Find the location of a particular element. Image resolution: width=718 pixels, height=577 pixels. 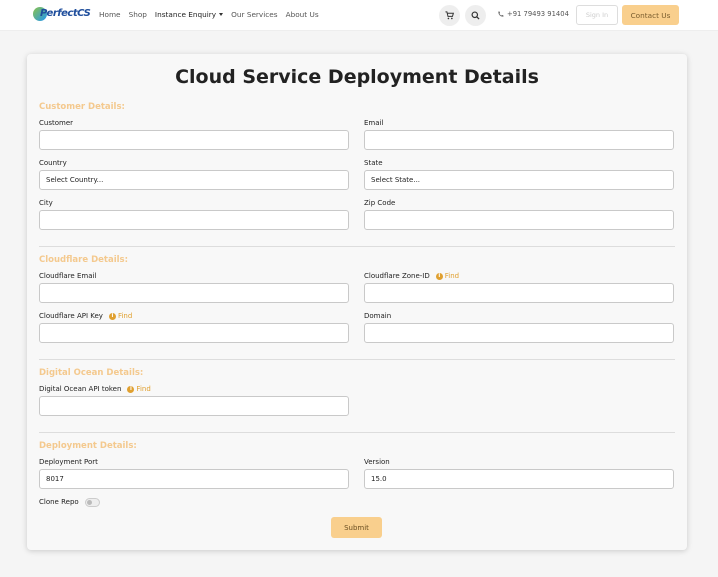

customer-label: Customer is located at coordinates (56, 123).